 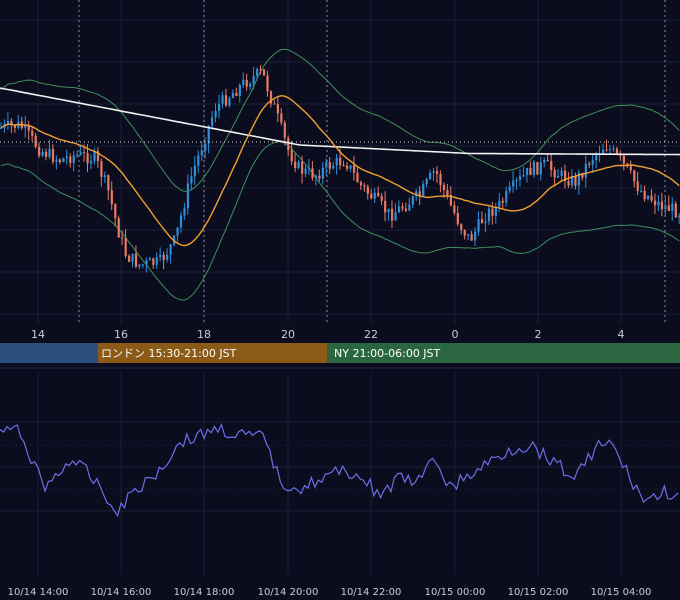 What do you see at coordinates (538, 592) in the screenshot?
I see `rsi-x-tick-label: 10/15 02:00` at bounding box center [538, 592].